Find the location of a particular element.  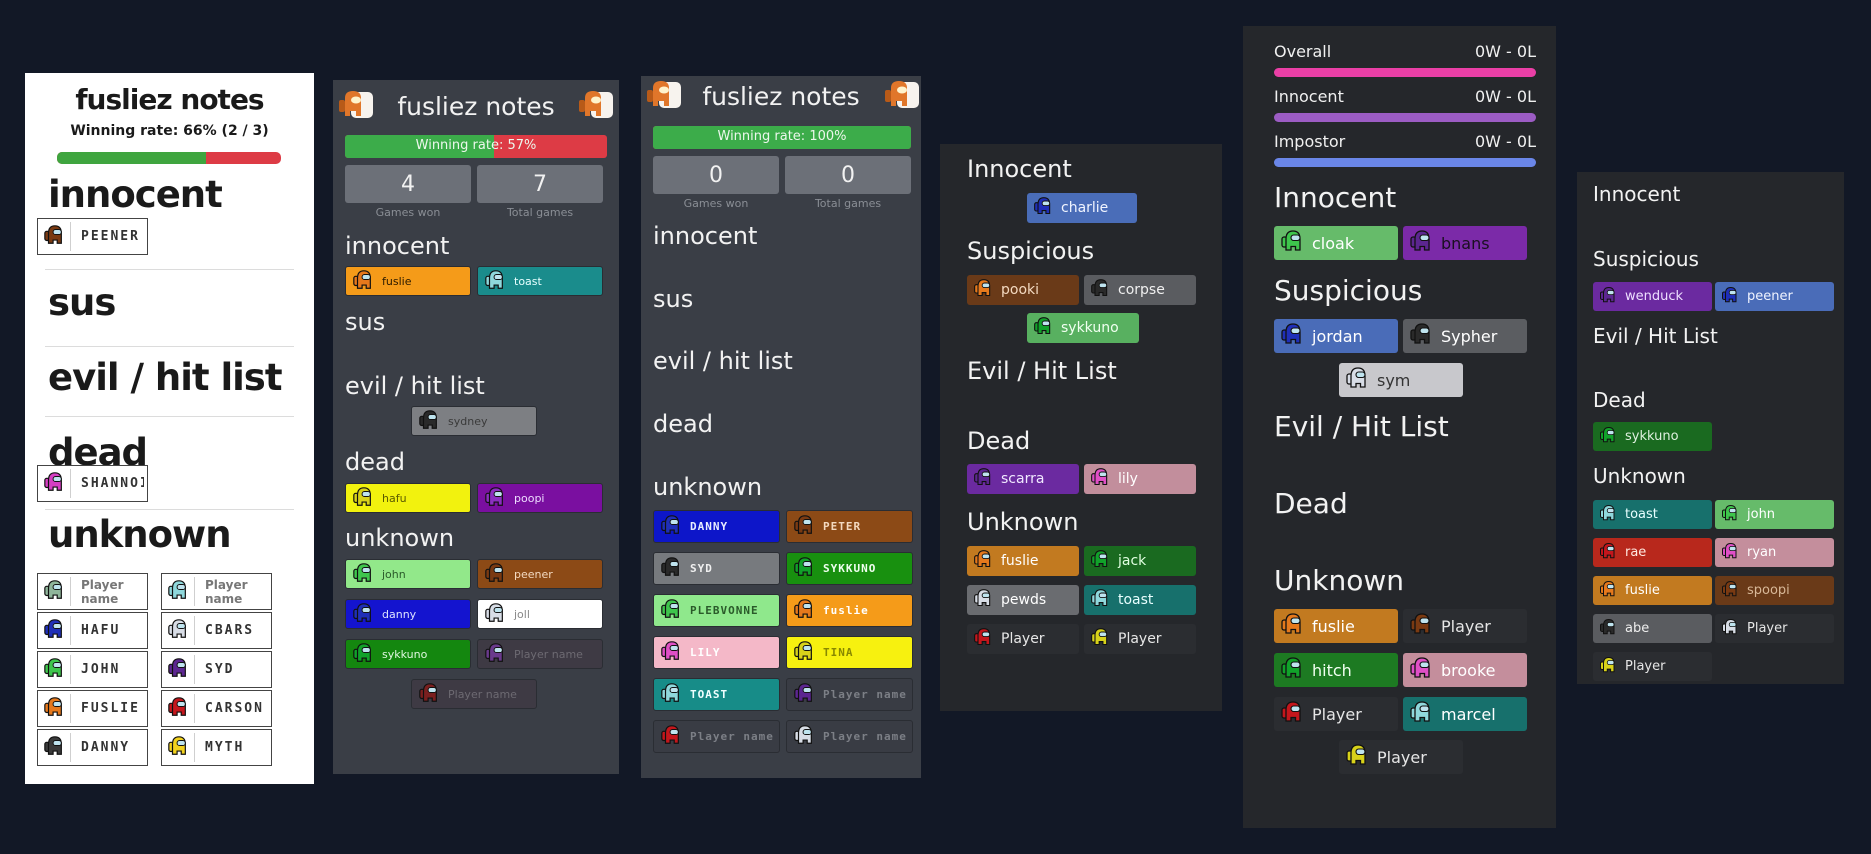

player-chip: PLEBVONNE is located at coordinates (716, 610).